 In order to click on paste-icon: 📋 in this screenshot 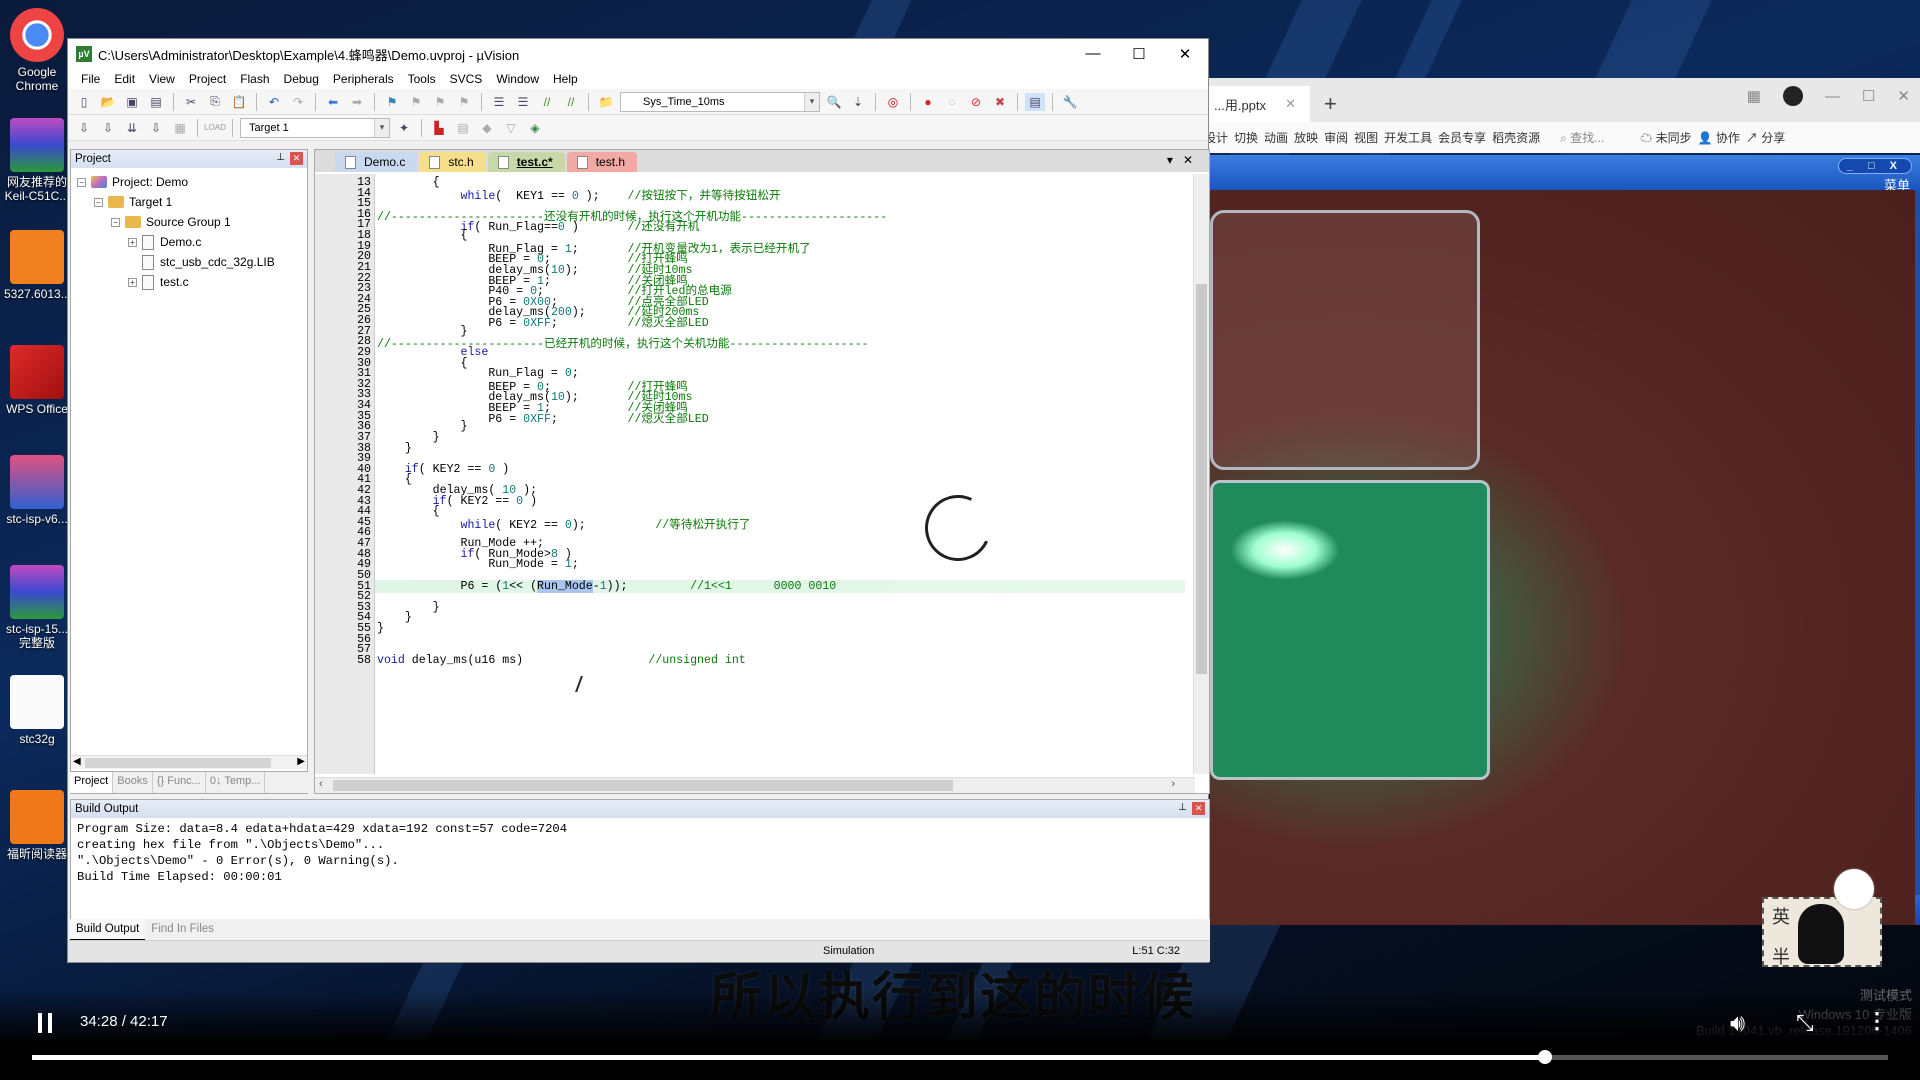, I will do `click(239, 102)`.